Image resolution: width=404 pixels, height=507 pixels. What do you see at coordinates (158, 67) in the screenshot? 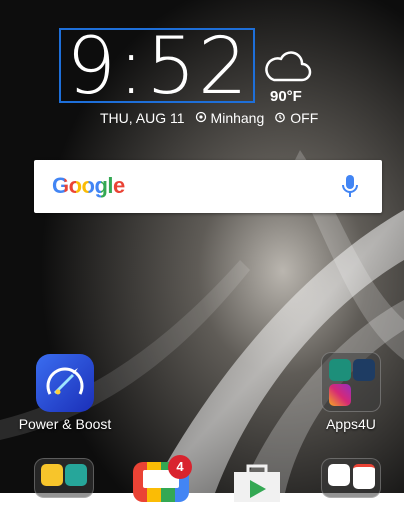
I see `clock-time: 9:52` at bounding box center [158, 67].